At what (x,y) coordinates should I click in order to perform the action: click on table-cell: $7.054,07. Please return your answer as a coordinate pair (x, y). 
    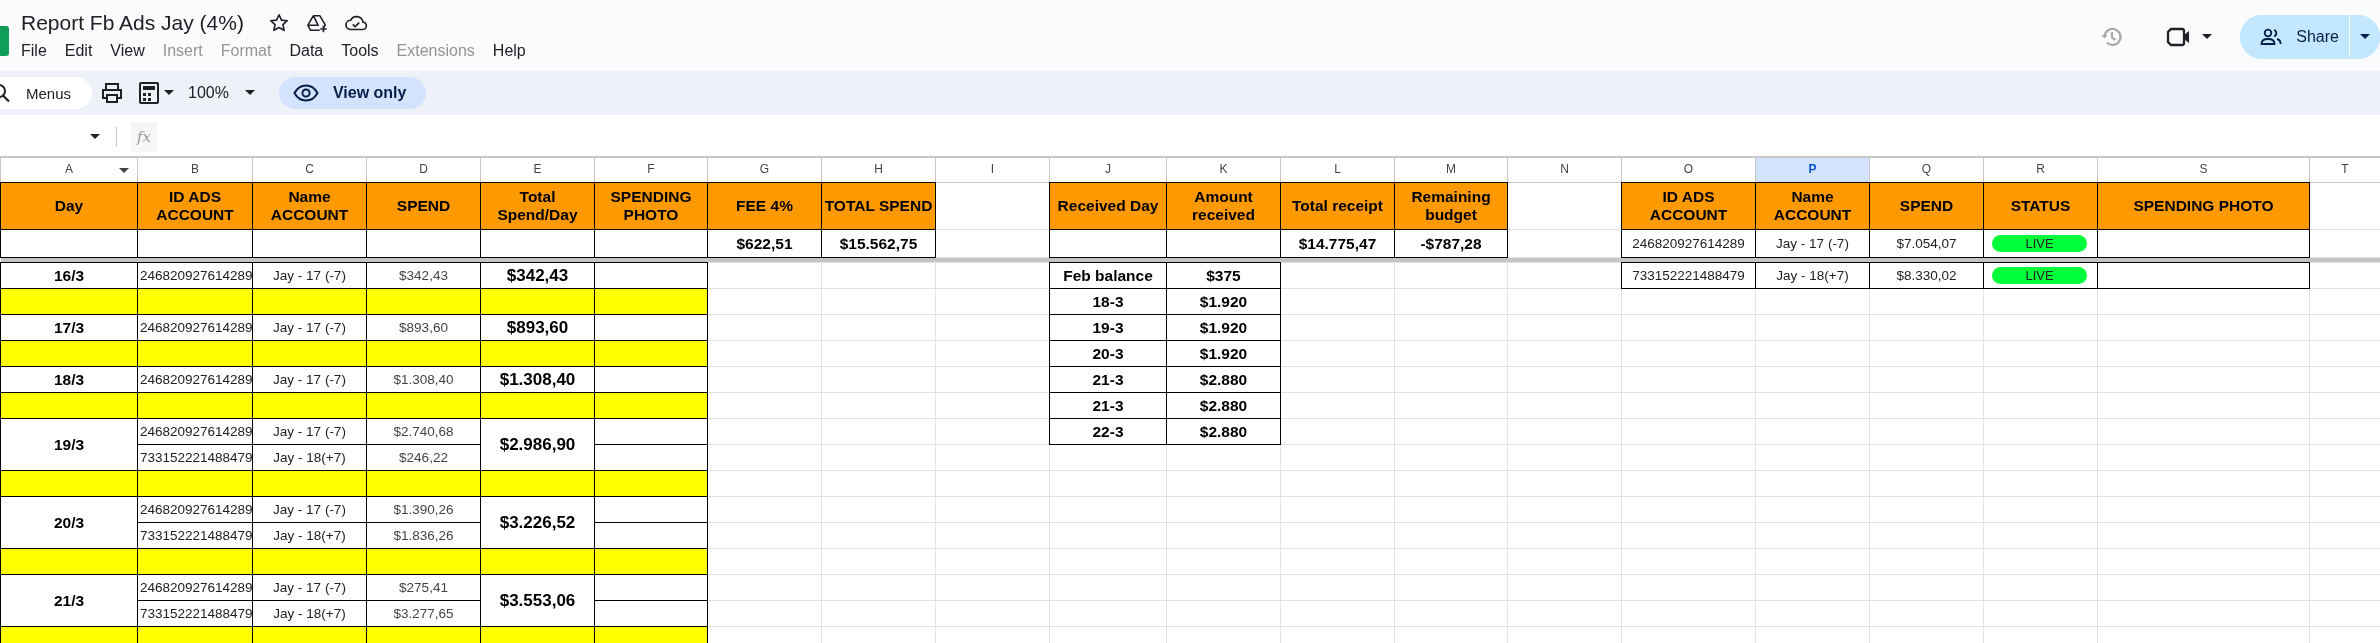
    Looking at the image, I should click on (1926, 243).